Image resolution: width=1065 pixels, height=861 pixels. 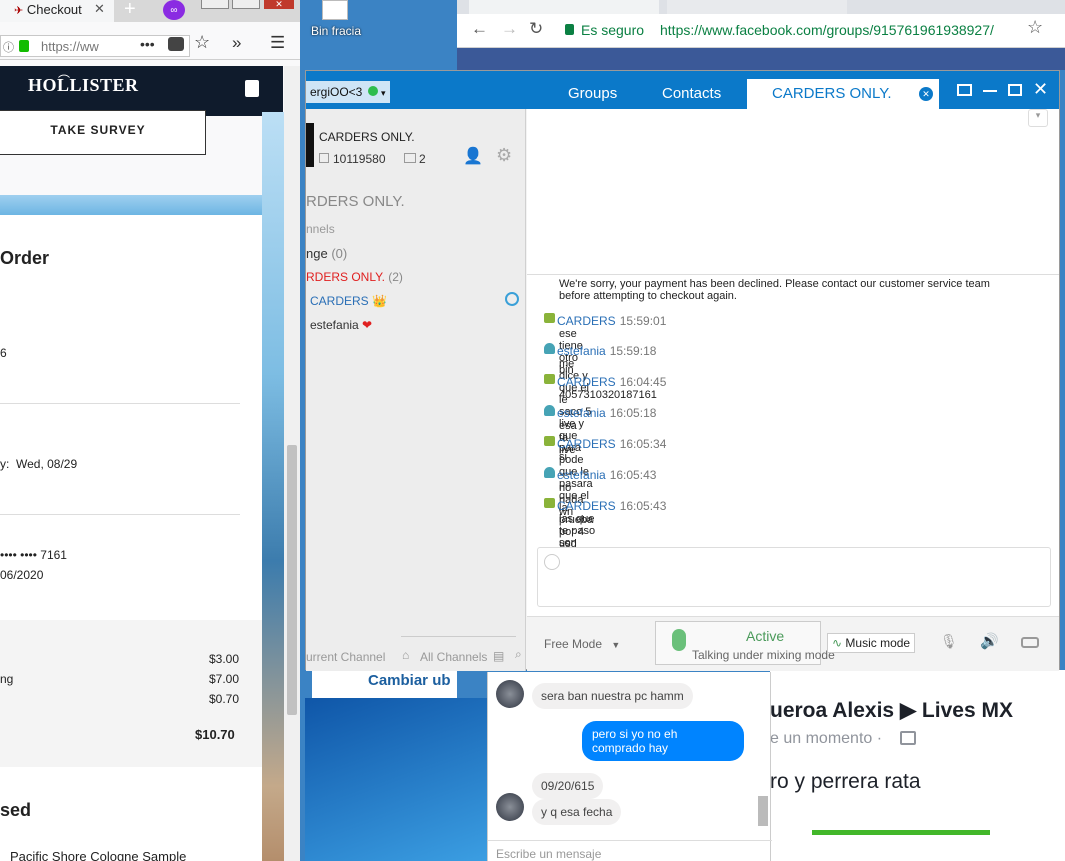 I want to click on desktop-icon-label: Bin fracia, so click(x=336, y=31).